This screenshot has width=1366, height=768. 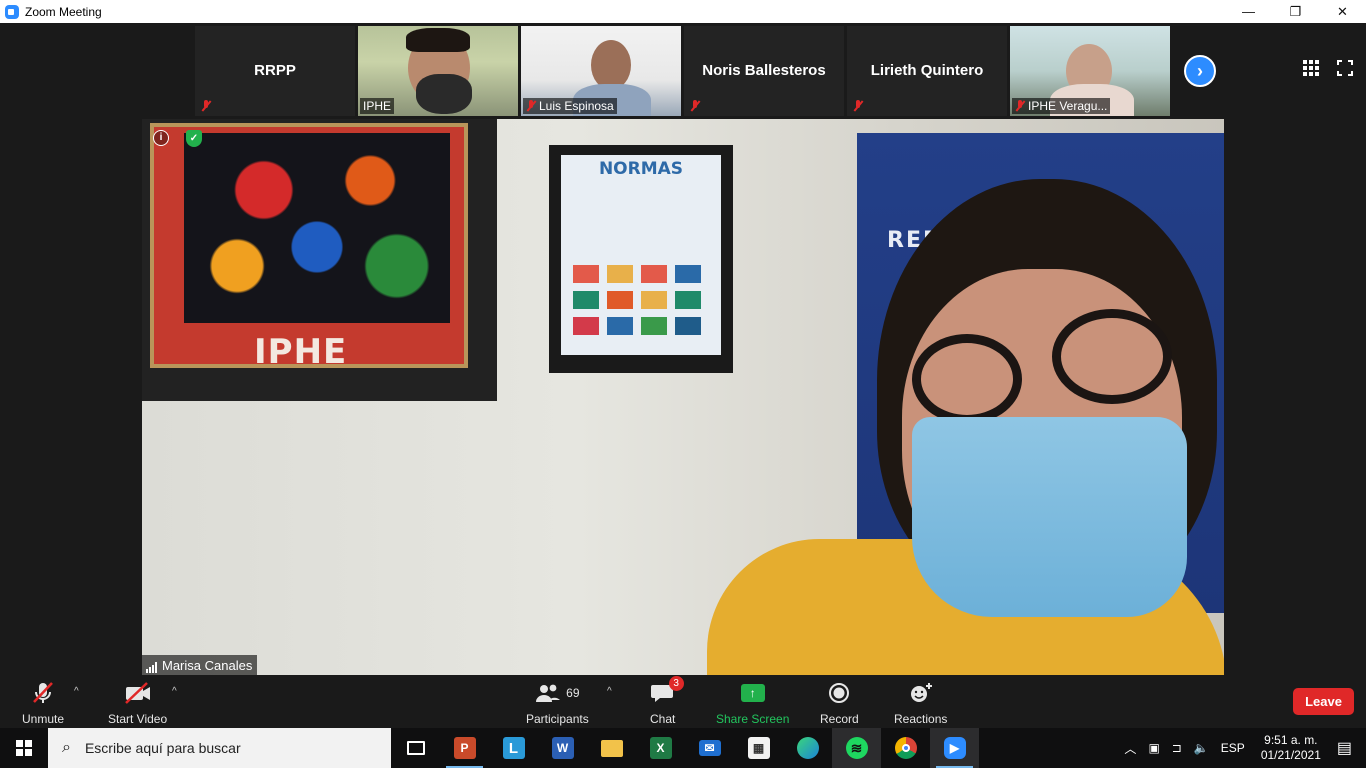 I want to click on notifications-icon: ▤, so click(x=1344, y=748).